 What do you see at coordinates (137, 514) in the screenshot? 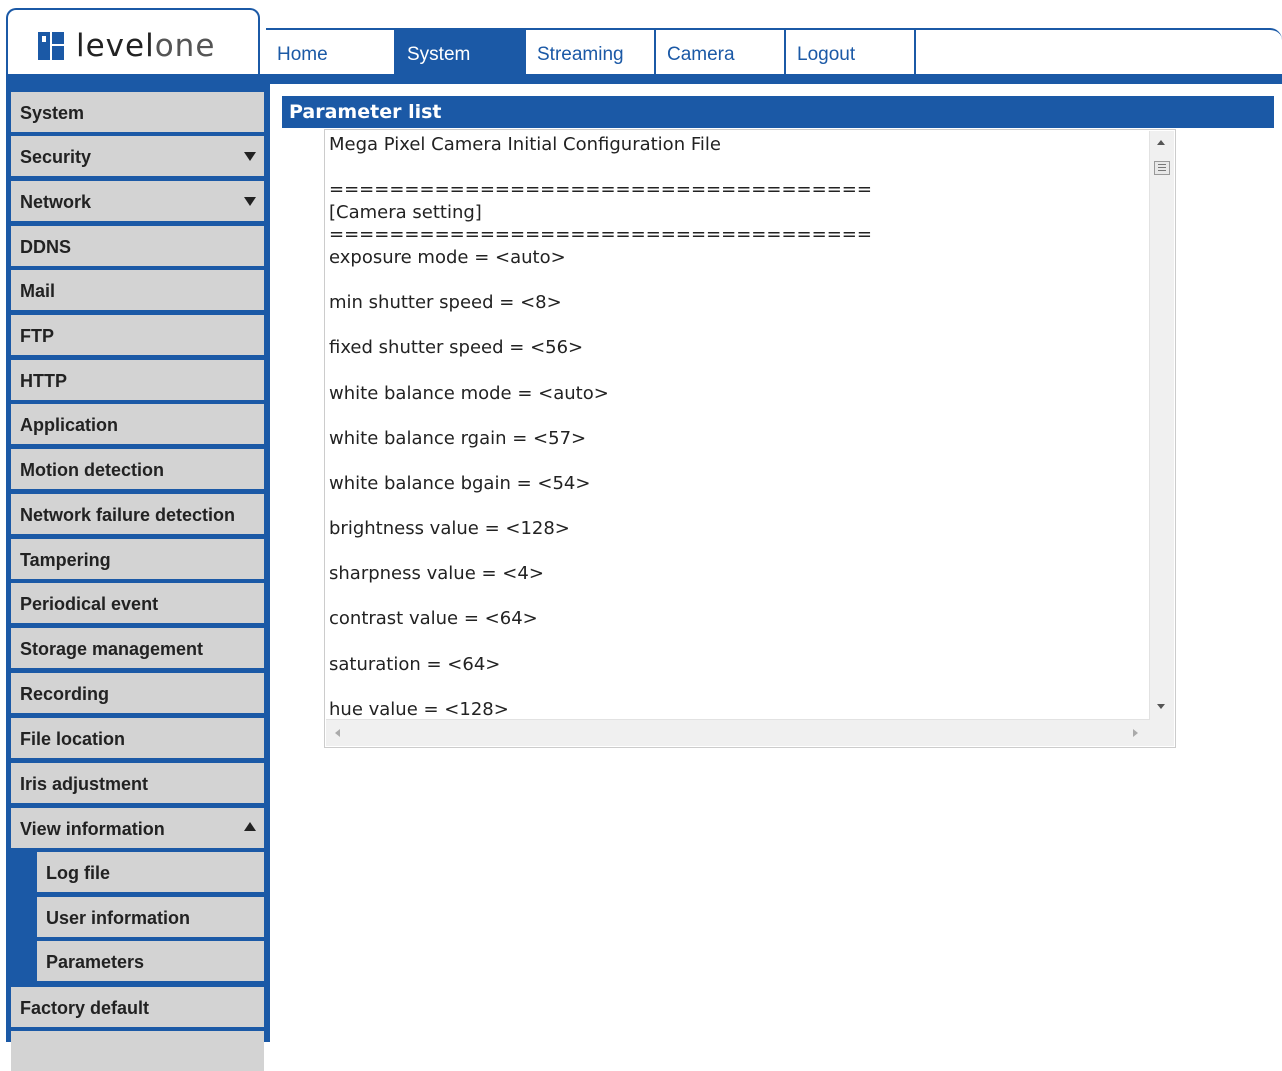
I see `sidebar-item-network-failure-detection: Network failure detection` at bounding box center [137, 514].